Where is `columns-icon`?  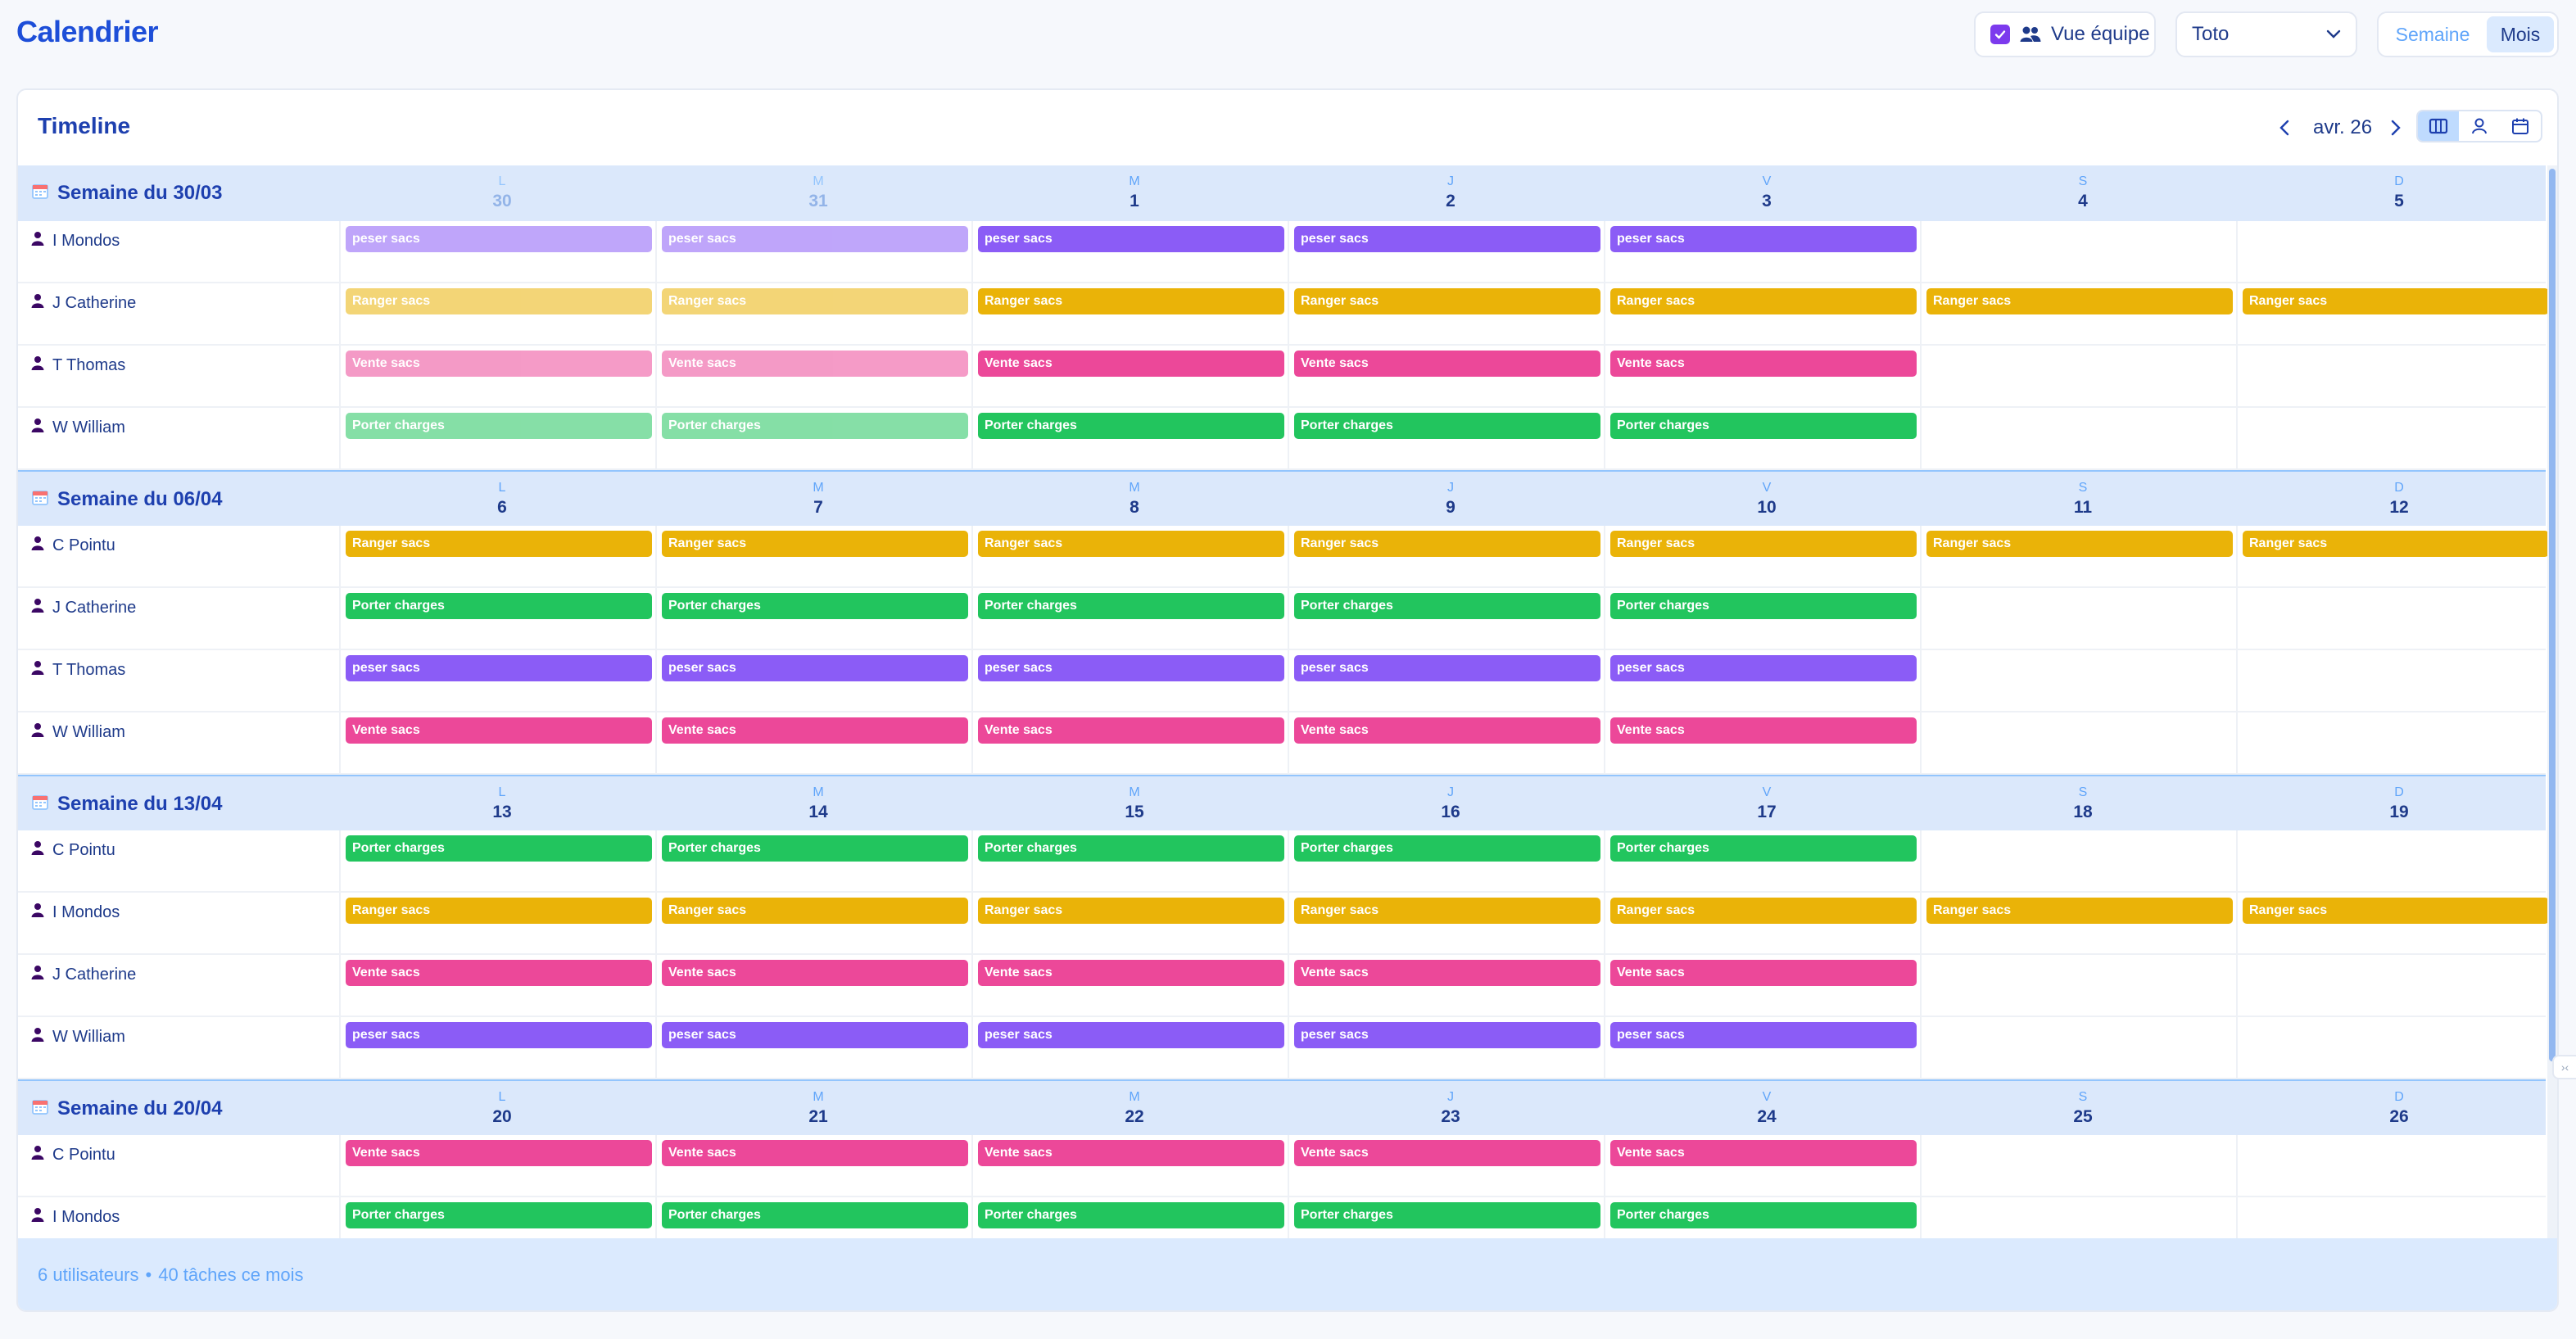 columns-icon is located at coordinates (2438, 126).